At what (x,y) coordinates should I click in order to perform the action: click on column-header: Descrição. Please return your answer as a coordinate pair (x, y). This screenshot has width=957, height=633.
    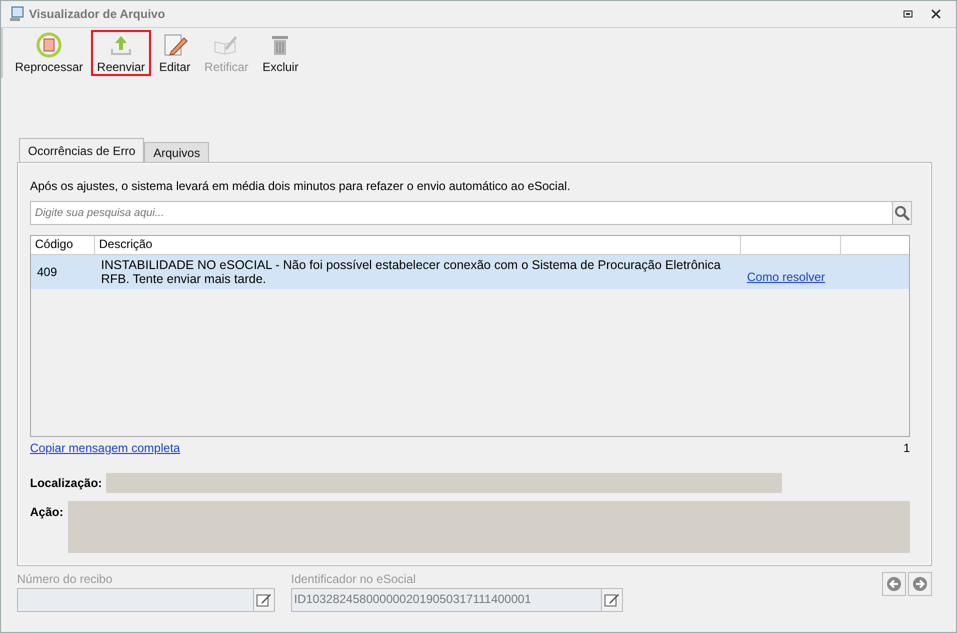
    Looking at the image, I should click on (418, 245).